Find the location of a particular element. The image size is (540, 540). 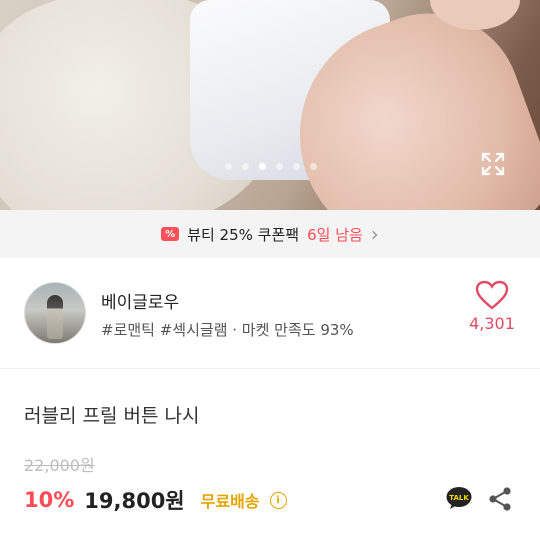

share-icon is located at coordinates (500, 499).